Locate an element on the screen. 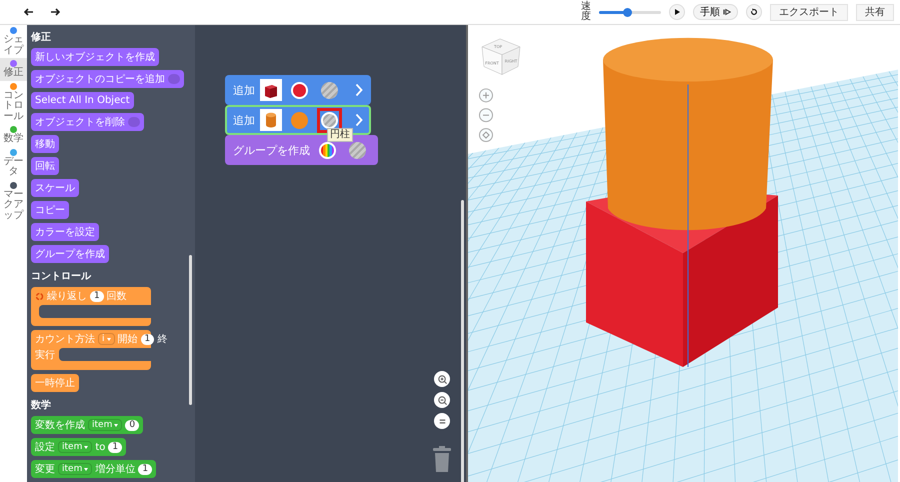 The height and width of the screenshot is (482, 900). zoom-out-icon is located at coordinates (442, 400).